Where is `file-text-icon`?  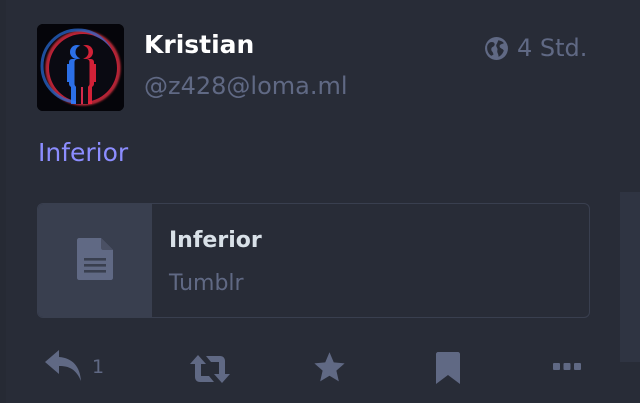
file-text-icon is located at coordinates (95, 260).